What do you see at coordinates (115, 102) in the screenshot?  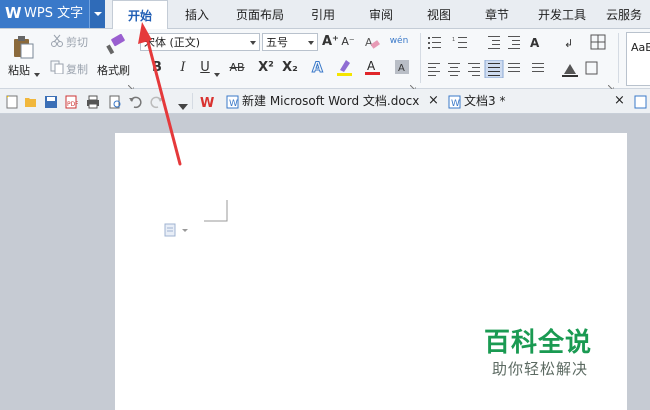 I see `print-preview-icon` at bounding box center [115, 102].